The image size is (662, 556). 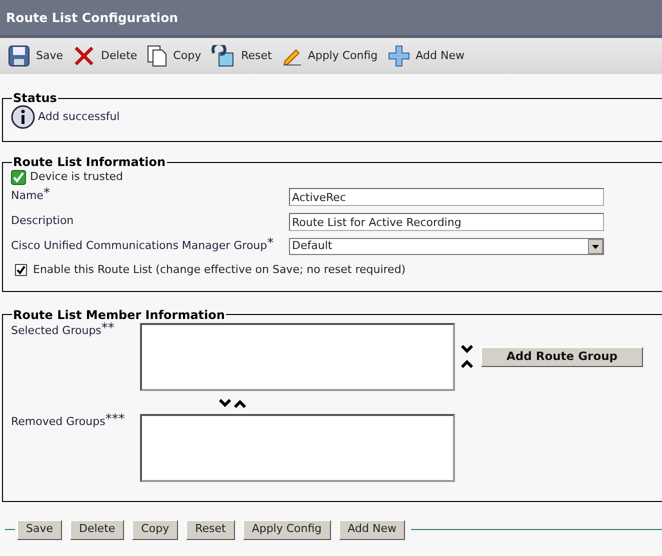 I want to click on footer-button: Apply Config, so click(x=286, y=530).